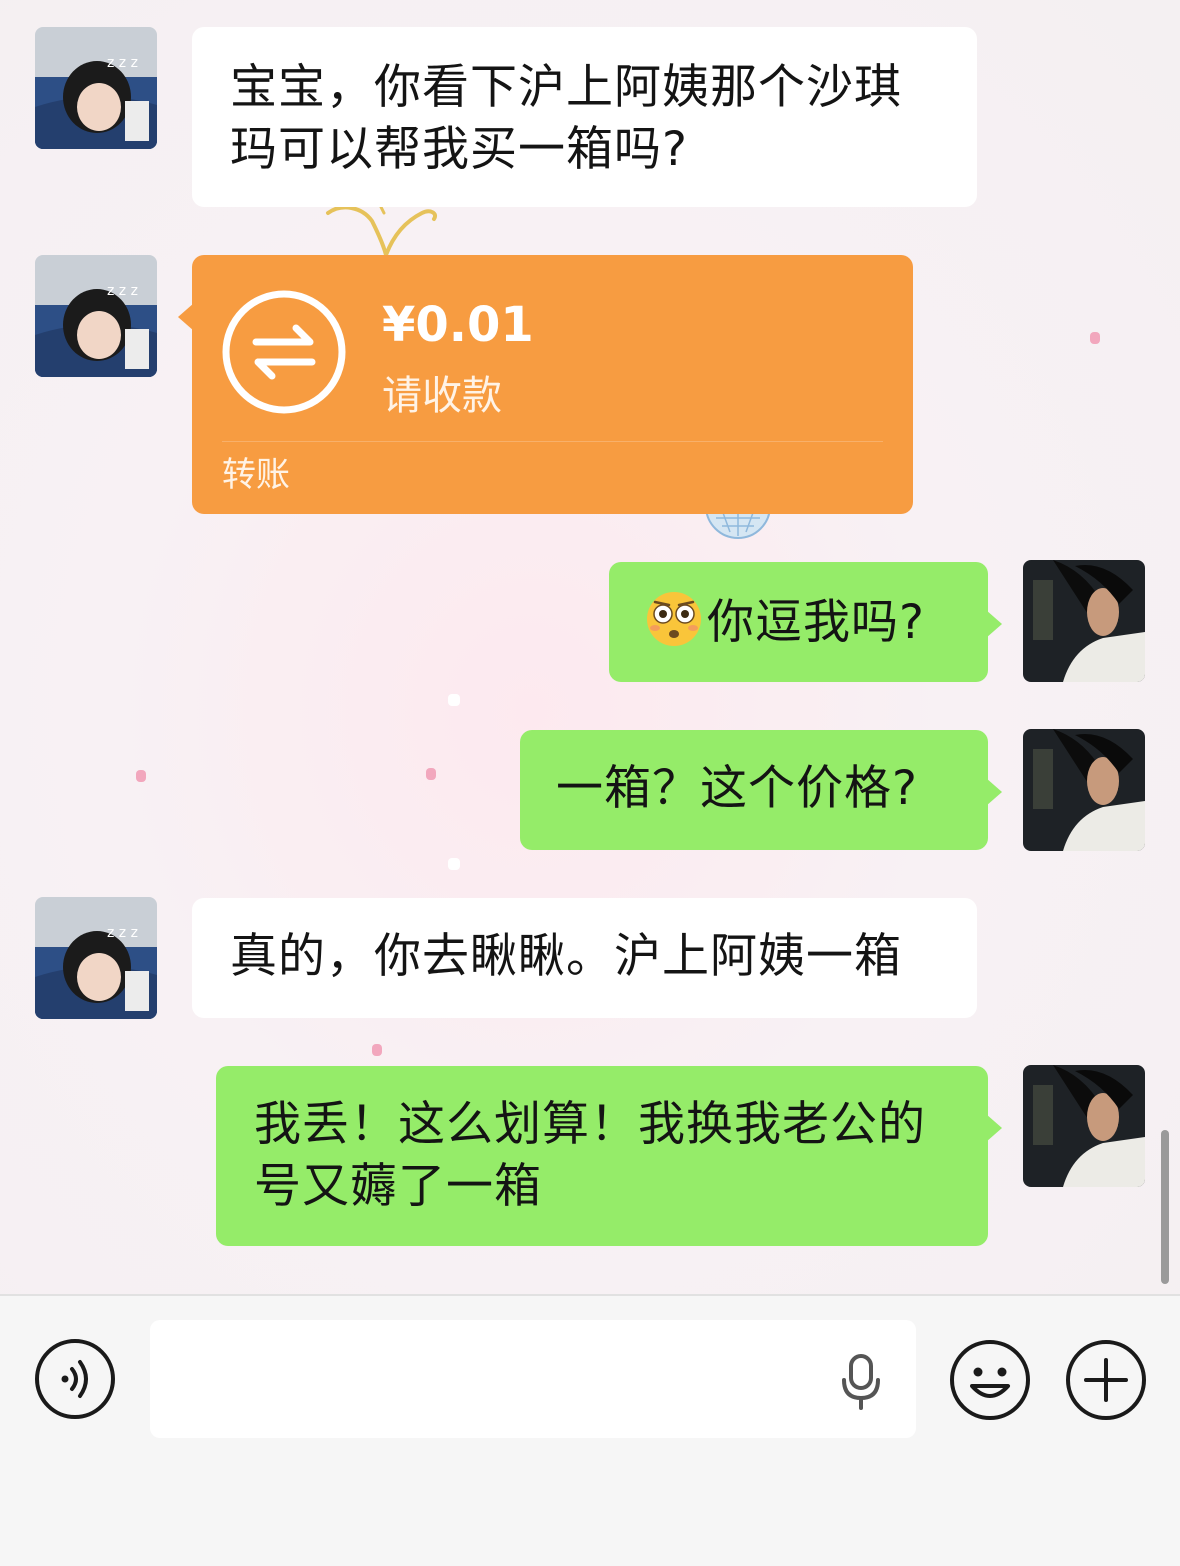 This screenshot has width=1180, height=1566. Describe the element at coordinates (545, 384) in the screenshot. I see `transfer-card: ¥0.01 请收款 转账` at that location.